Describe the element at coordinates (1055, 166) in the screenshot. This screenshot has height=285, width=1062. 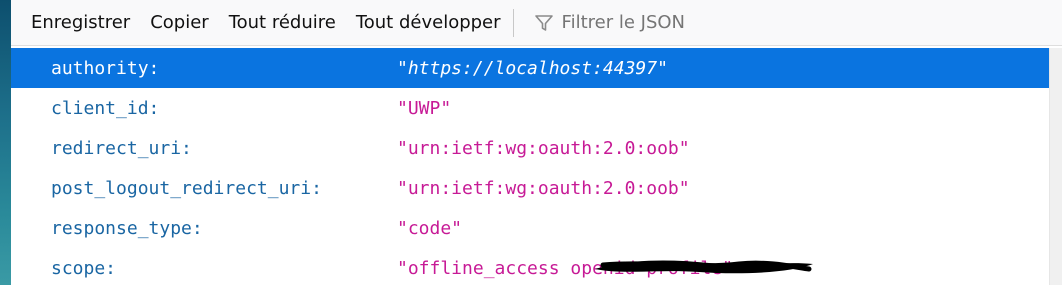
I see `vertical-scrollbar` at that location.